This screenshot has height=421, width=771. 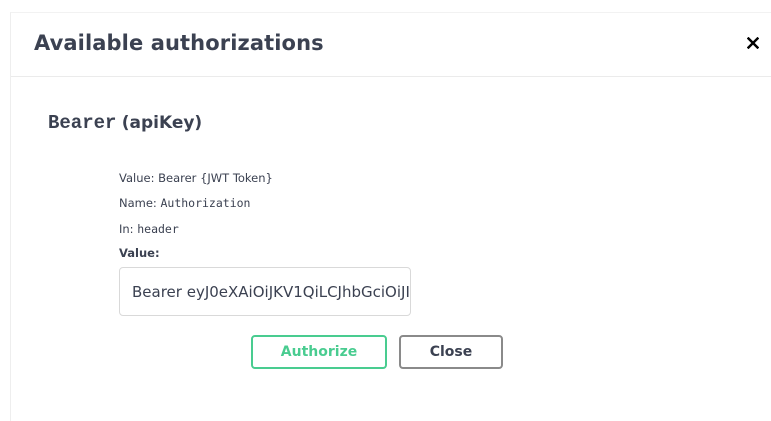 I want to click on value-description: Bearer {JWT Token}, so click(x=215, y=178).